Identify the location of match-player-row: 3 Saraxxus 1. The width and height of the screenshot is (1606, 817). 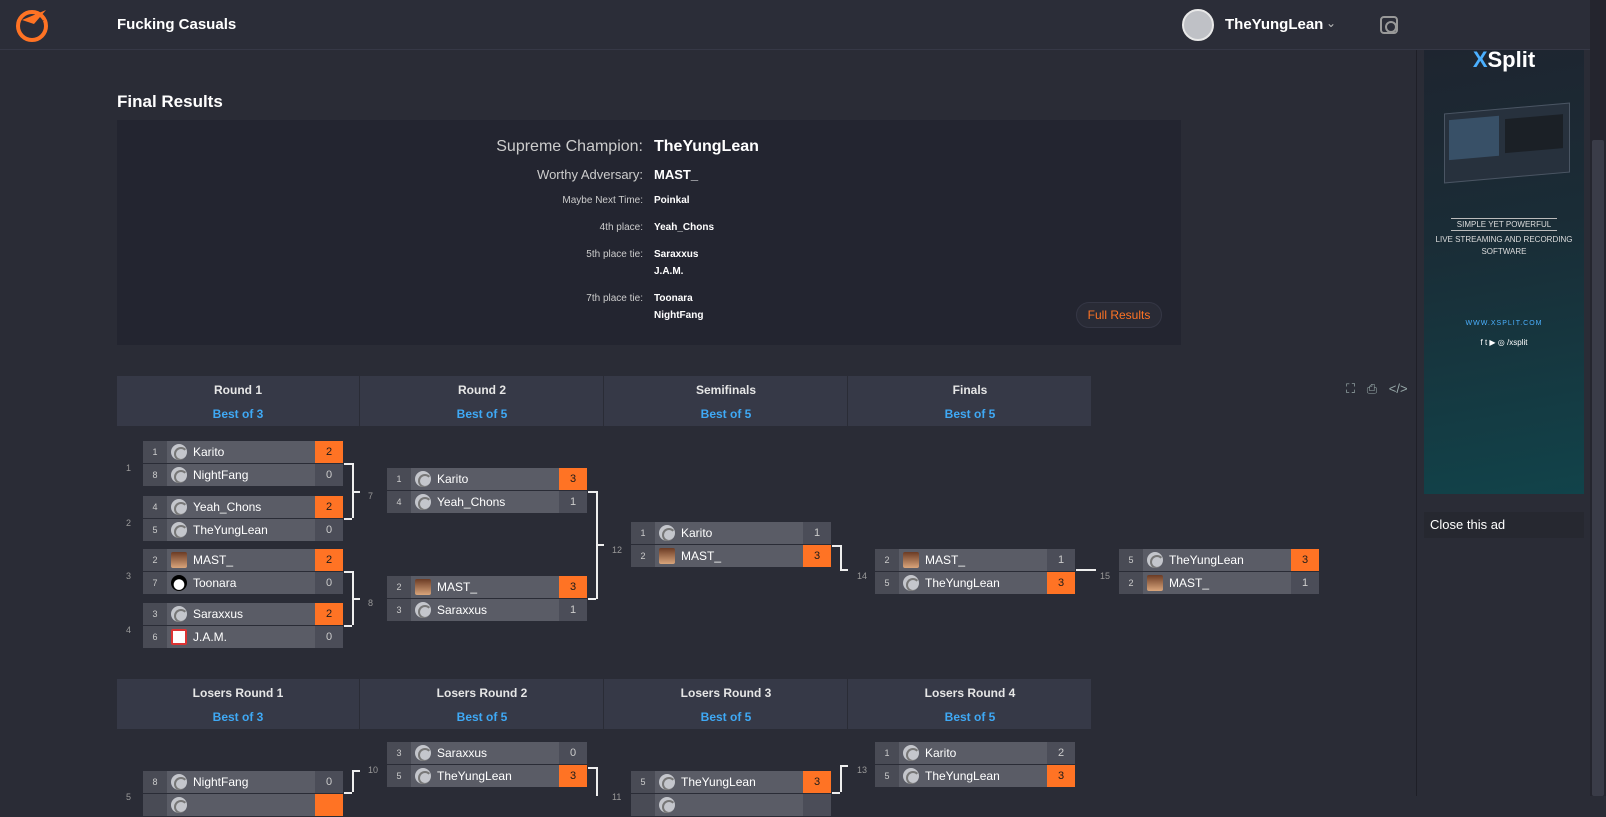
(487, 610).